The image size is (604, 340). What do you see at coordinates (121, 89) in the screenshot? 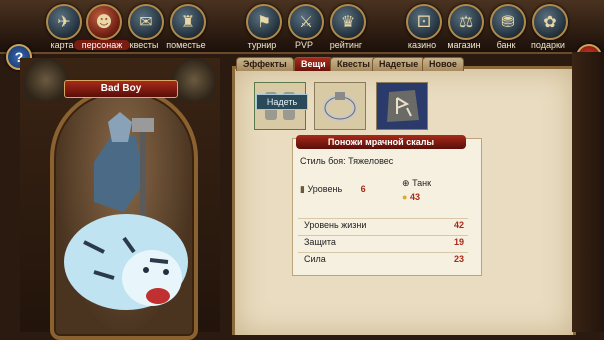
I see `character-name: Bad Boy` at bounding box center [121, 89].